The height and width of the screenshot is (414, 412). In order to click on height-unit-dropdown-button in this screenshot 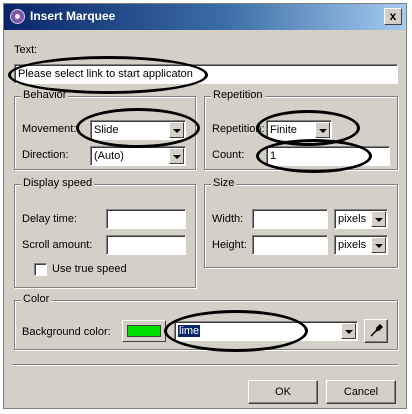, I will do `click(378, 245)`.